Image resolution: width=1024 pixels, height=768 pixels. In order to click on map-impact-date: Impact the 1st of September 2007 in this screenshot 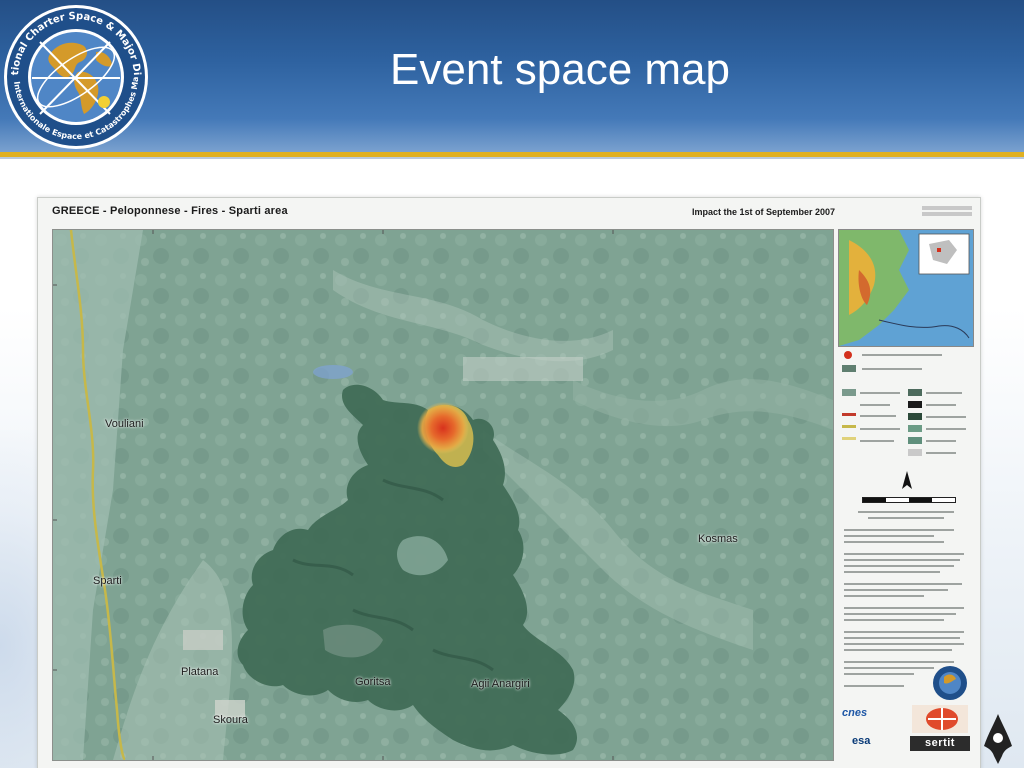, I will do `click(763, 212)`.